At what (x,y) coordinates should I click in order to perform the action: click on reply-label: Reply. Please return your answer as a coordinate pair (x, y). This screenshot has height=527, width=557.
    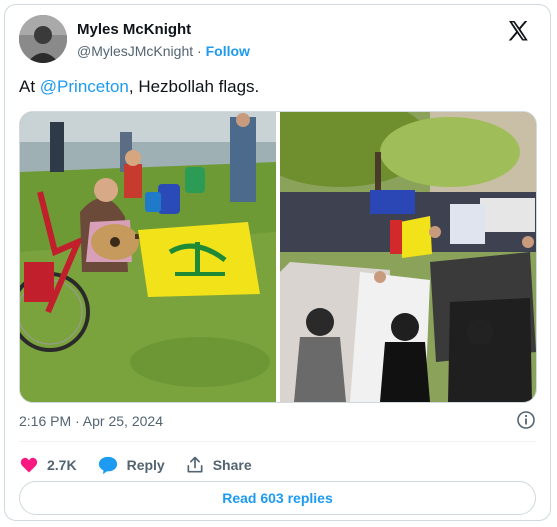
    Looking at the image, I should click on (145, 465).